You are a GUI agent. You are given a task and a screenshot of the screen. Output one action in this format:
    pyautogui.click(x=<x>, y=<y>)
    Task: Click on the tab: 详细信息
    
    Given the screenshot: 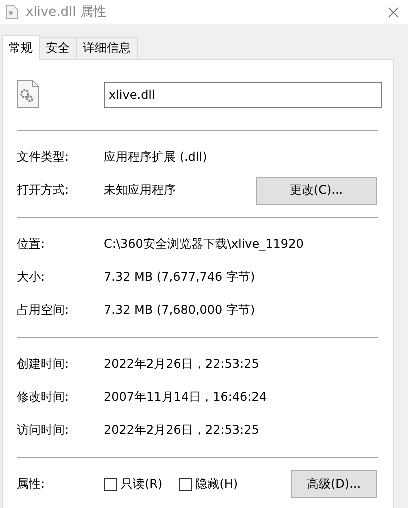 What is the action you would take?
    pyautogui.click(x=107, y=48)
    